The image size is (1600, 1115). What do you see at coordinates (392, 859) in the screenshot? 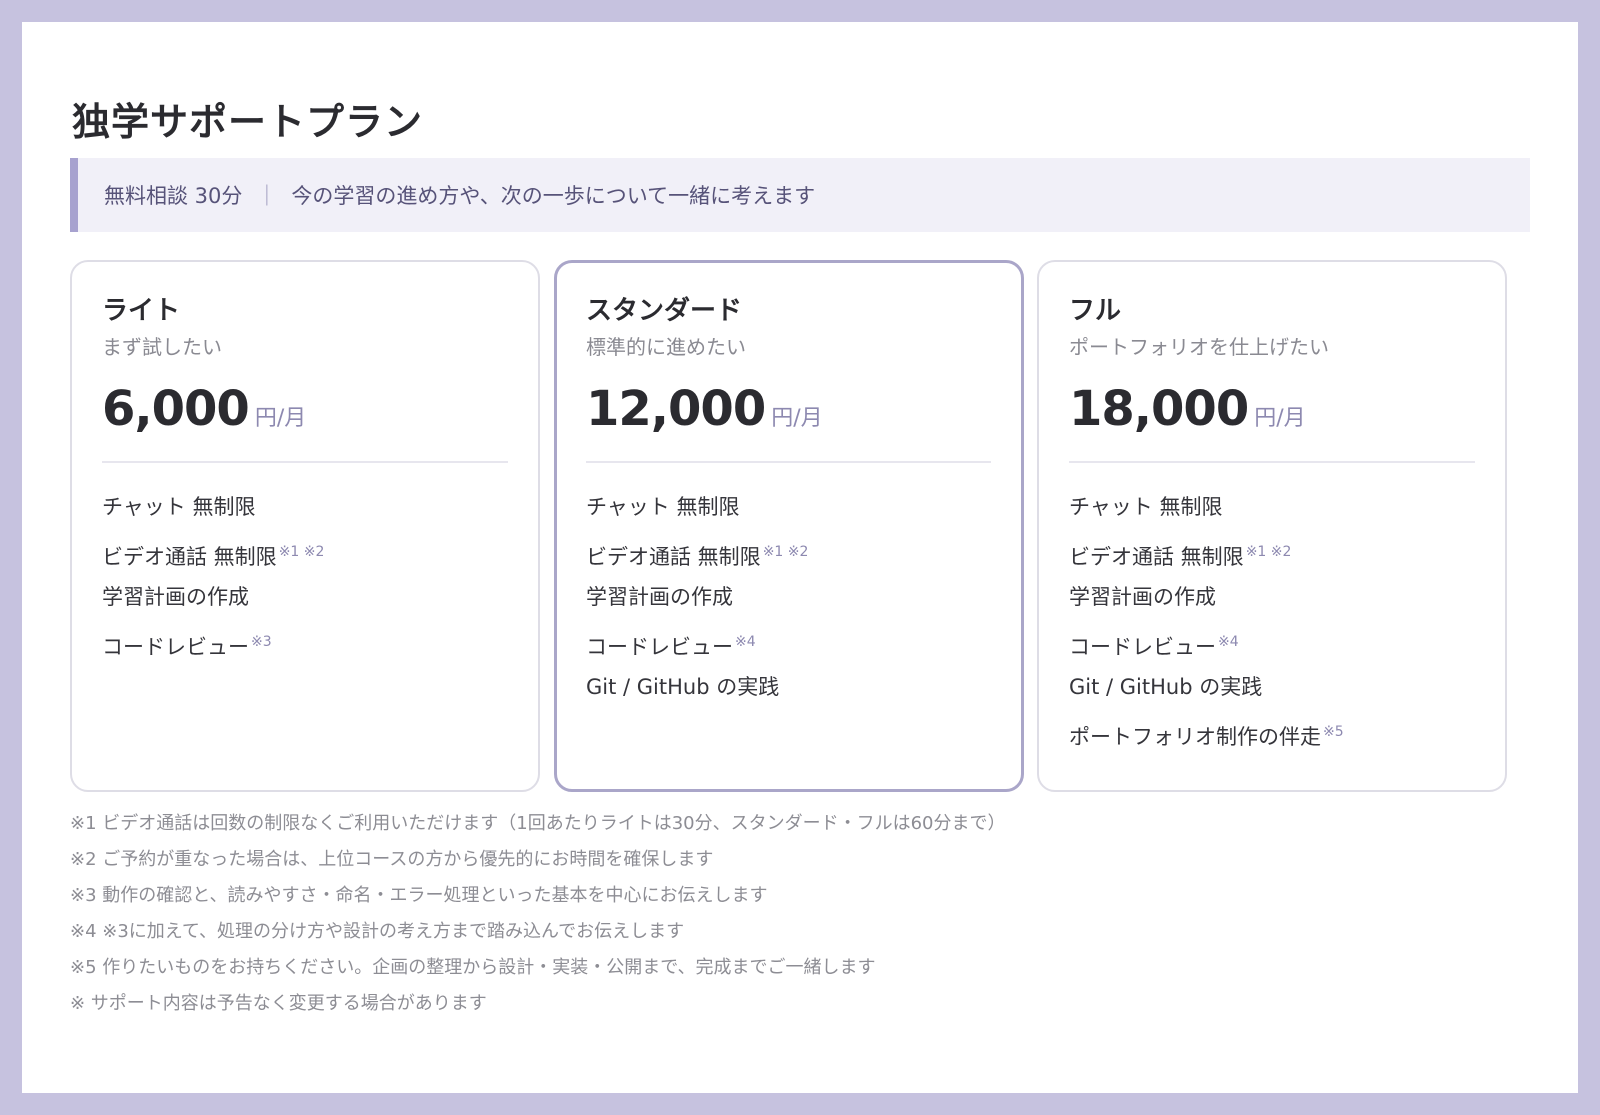
I see `footnote: ※2 ご予約が重なった場合は、上位コースの方から優先的にお時間を確保します` at bounding box center [392, 859].